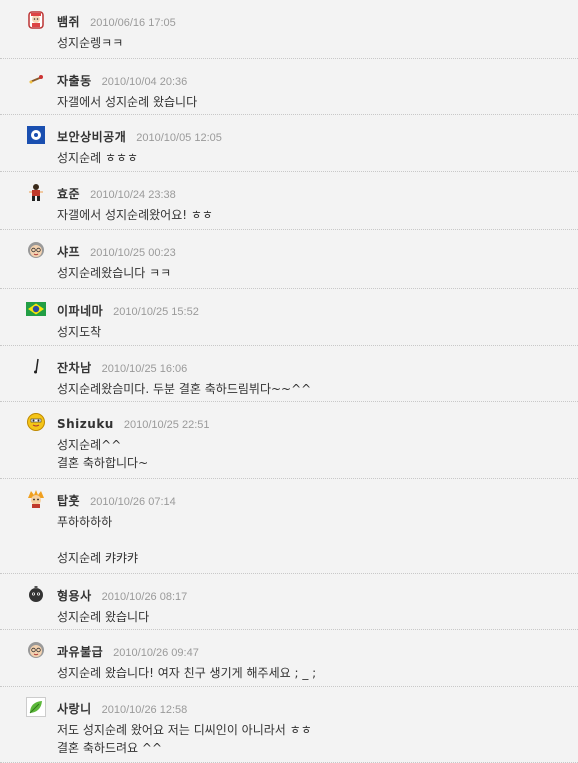  I want to click on comment-date: 2010/10/24 23:38, so click(133, 195).